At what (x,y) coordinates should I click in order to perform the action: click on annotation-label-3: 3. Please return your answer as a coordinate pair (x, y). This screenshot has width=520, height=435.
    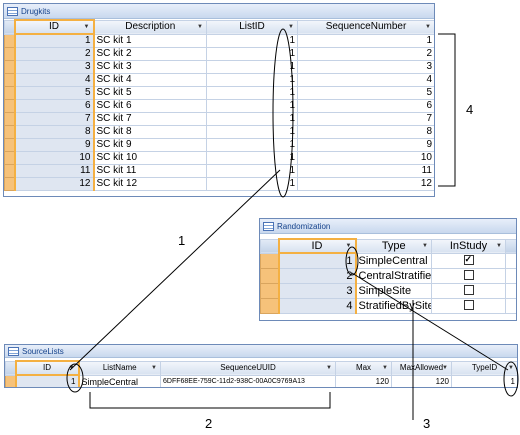
    Looking at the image, I should click on (427, 423).